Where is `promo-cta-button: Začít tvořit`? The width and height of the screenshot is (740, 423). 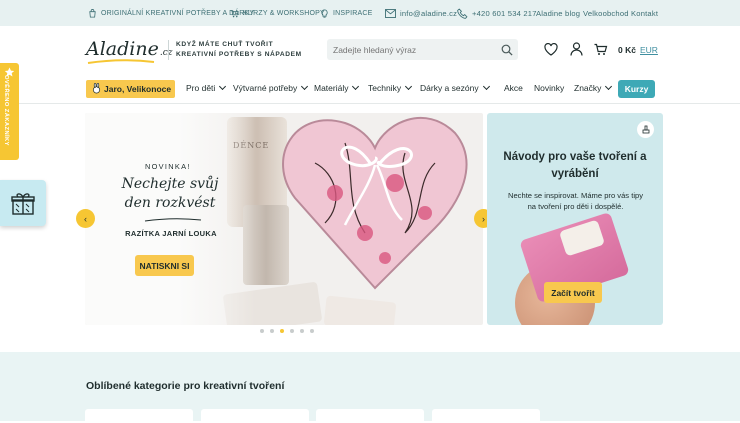 promo-cta-button: Začít tvořit is located at coordinates (573, 292).